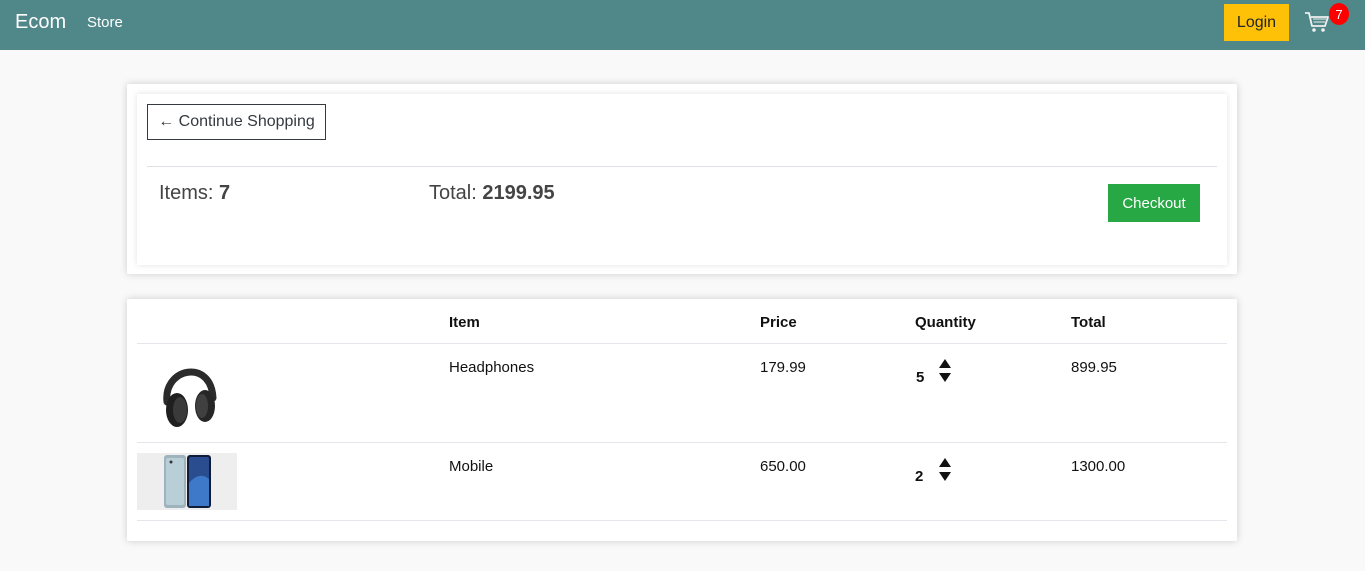 This screenshot has width=1365, height=571. I want to click on item-total: 1300.00, so click(1098, 466).